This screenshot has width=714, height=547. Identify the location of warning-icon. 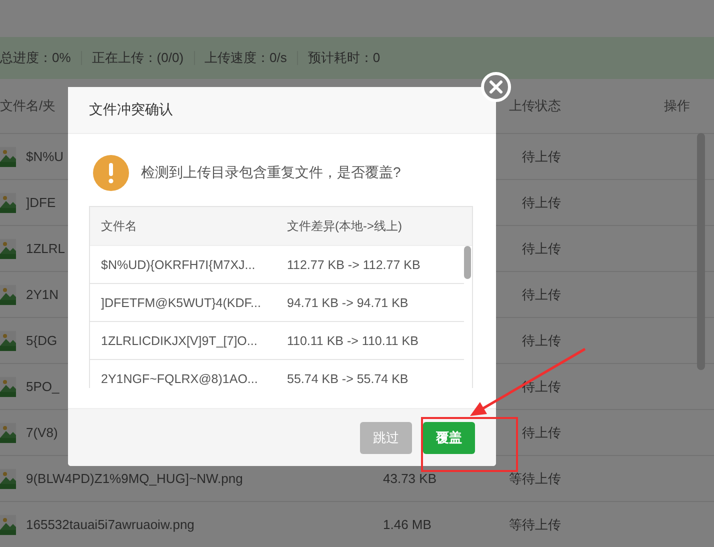
(111, 173).